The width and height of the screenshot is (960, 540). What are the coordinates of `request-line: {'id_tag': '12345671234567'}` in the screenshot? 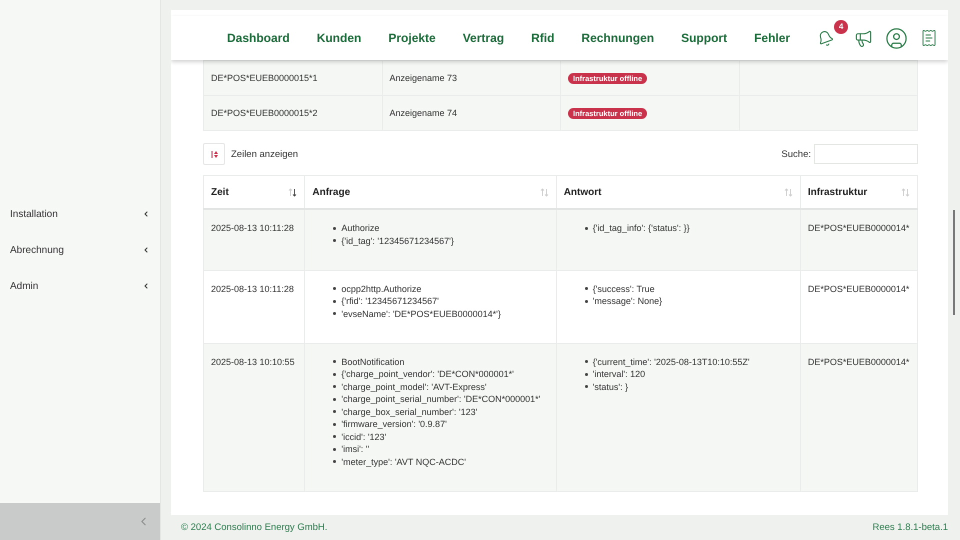 It's located at (397, 241).